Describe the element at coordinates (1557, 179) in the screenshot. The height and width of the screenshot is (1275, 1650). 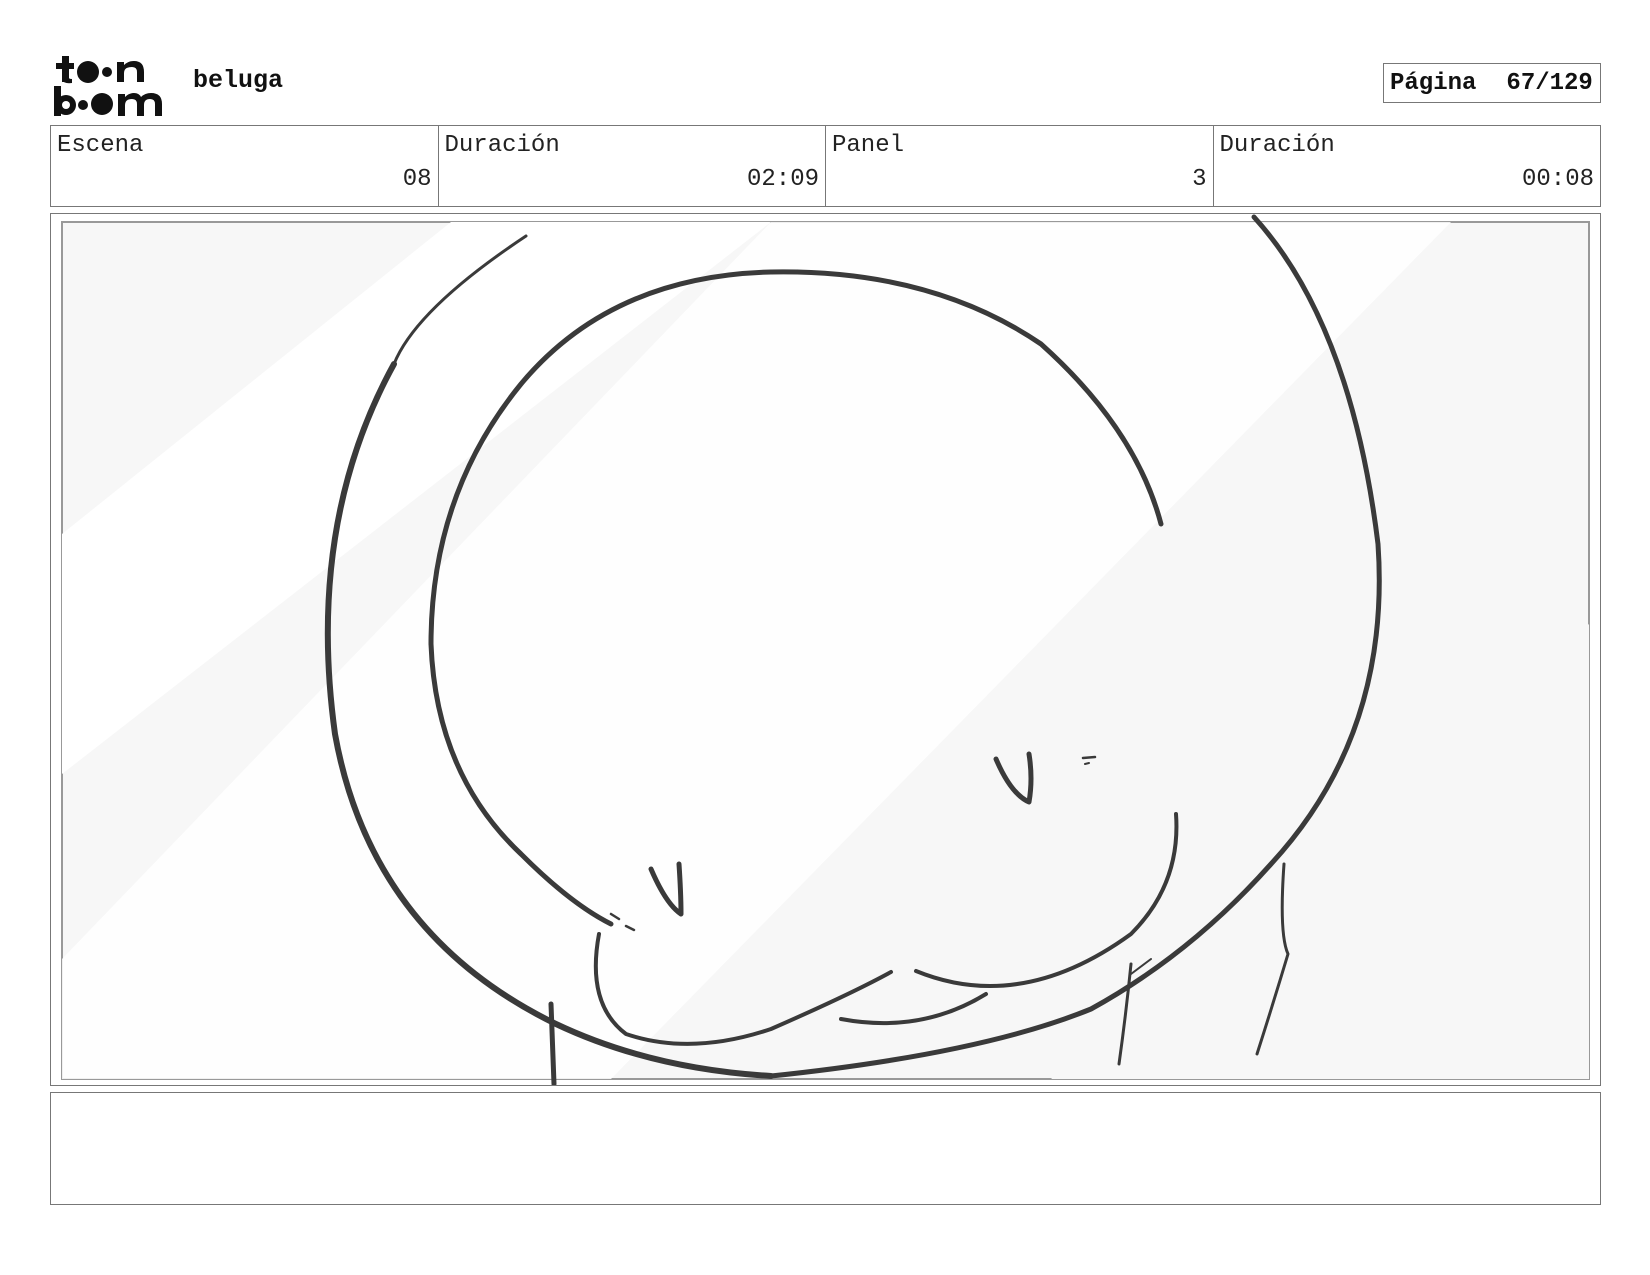
I see `panel-duration-value: 00:08` at that location.